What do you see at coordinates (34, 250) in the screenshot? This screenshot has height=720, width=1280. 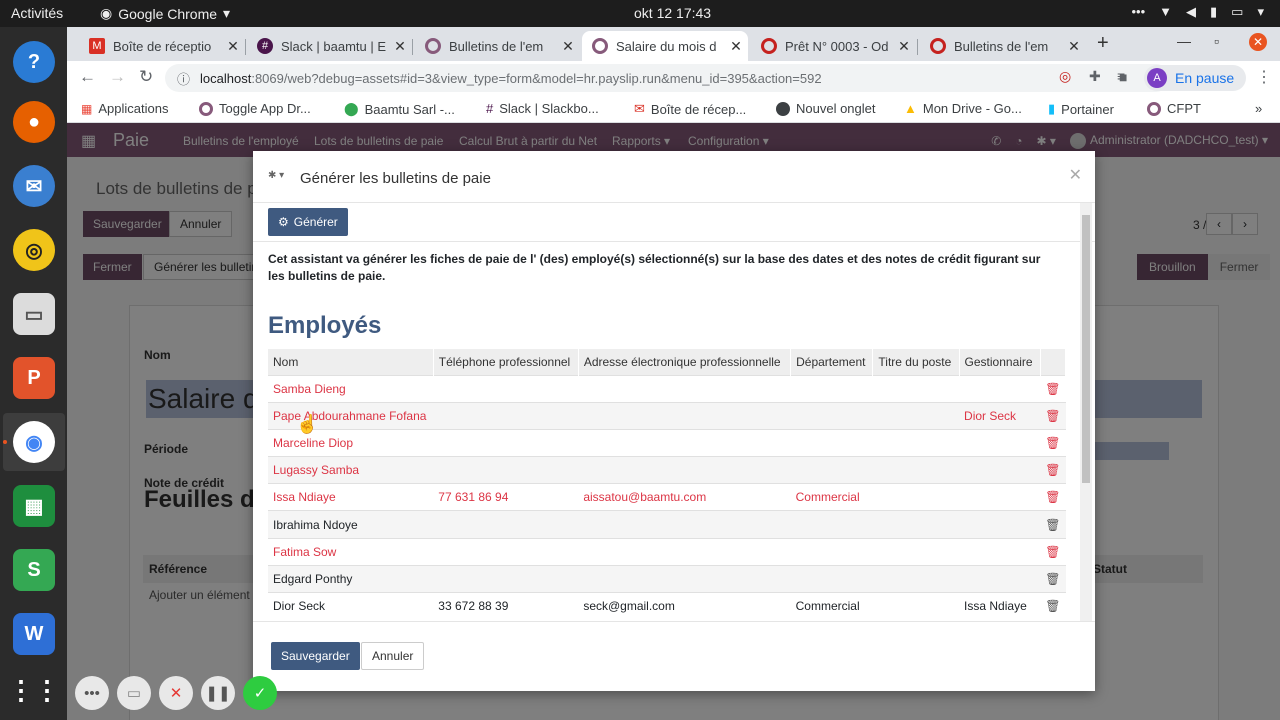 I see `rhythmbox-icon: ◎` at bounding box center [34, 250].